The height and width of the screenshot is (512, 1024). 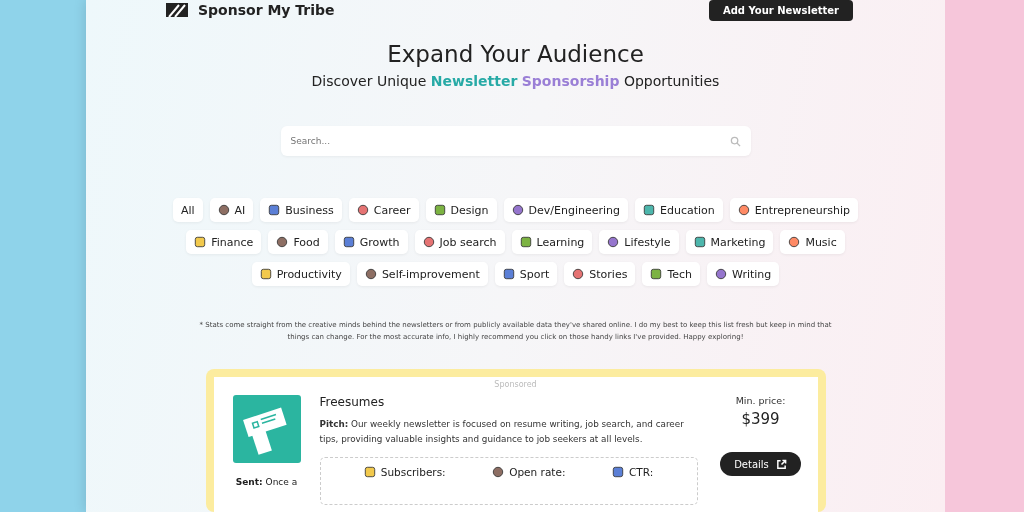 I want to click on newsletter-logo, so click(x=266, y=429).